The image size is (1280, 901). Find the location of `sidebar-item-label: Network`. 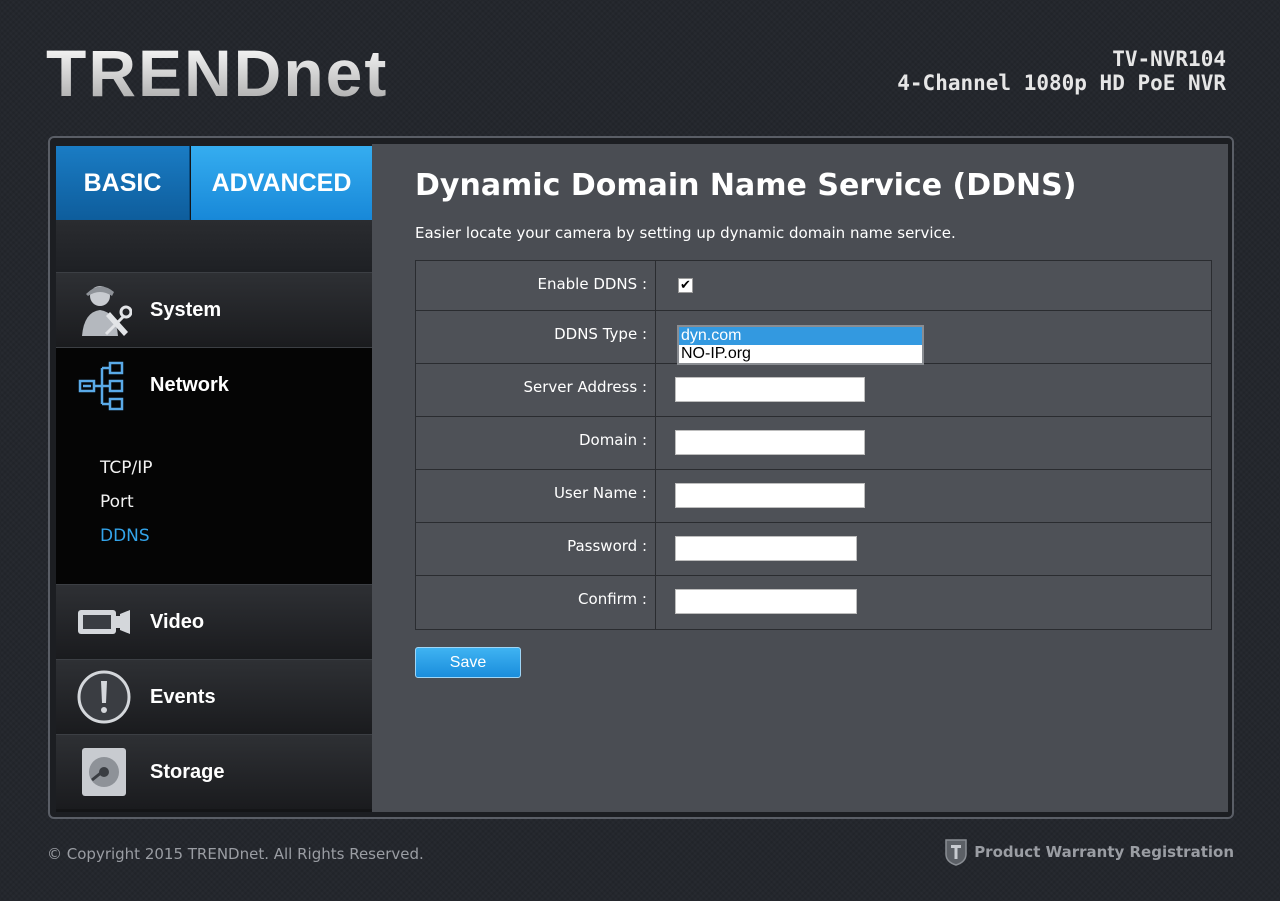

sidebar-item-label: Network is located at coordinates (189, 385).